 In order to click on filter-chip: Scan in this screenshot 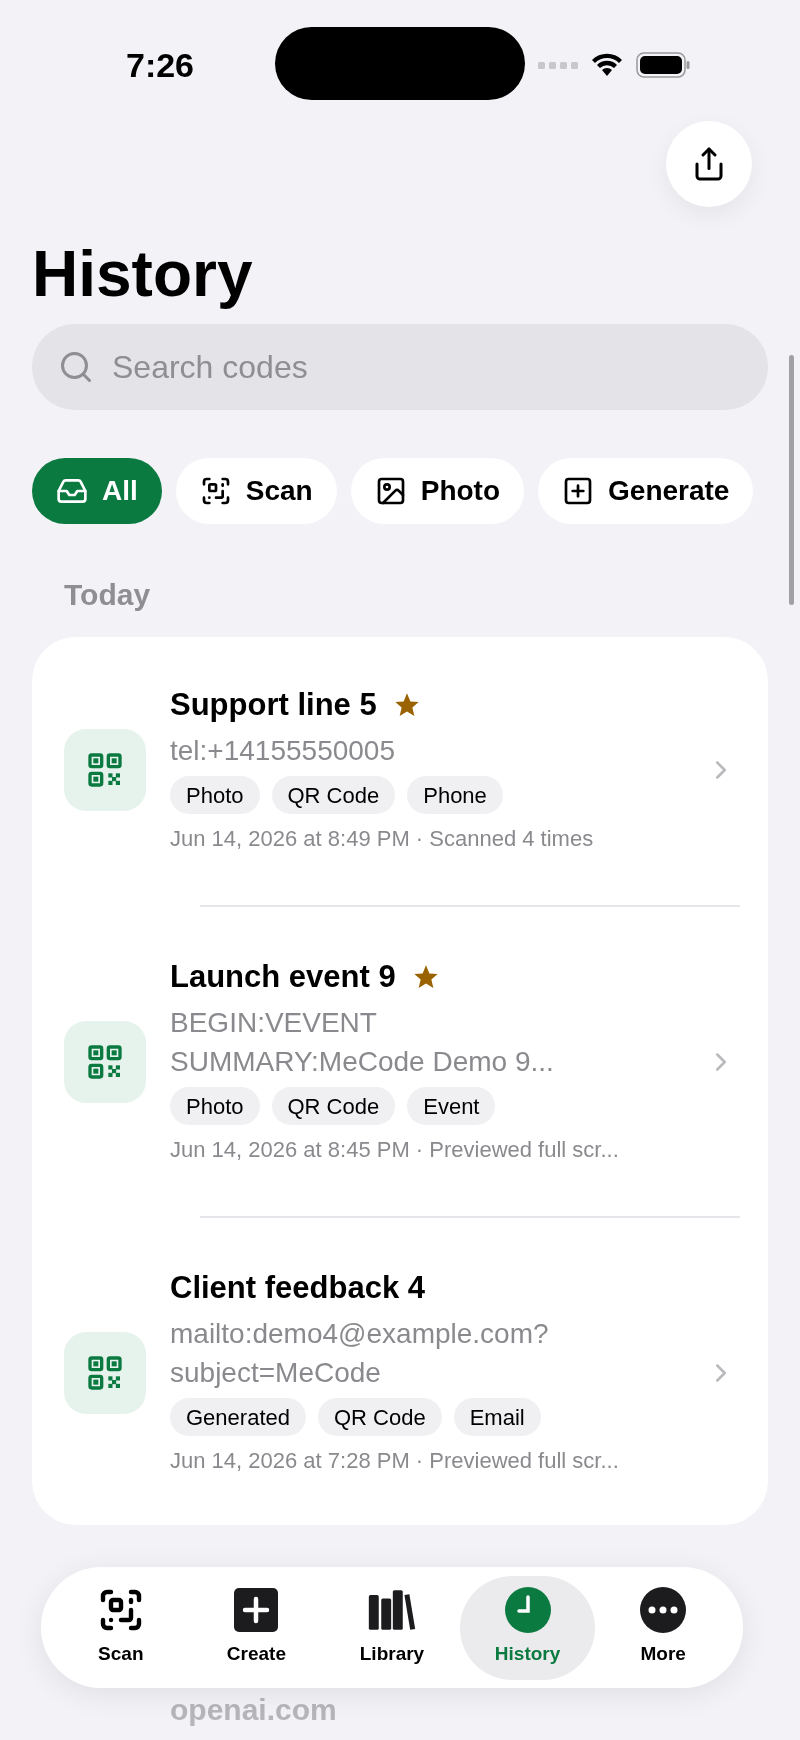, I will do `click(256, 491)`.